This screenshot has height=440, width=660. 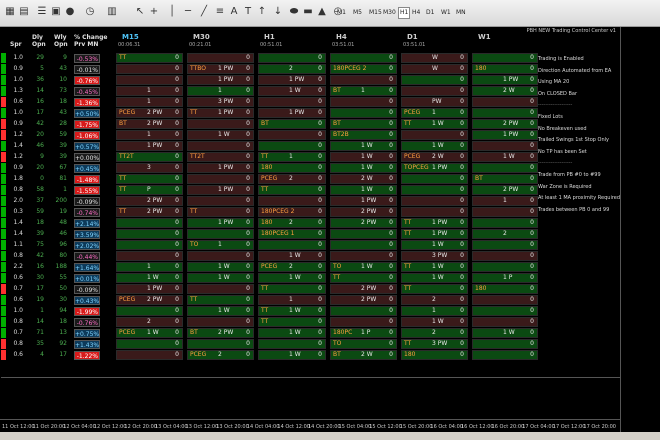 I want to click on timeframe-cell-m15: 1 W 0, so click(x=149, y=278).